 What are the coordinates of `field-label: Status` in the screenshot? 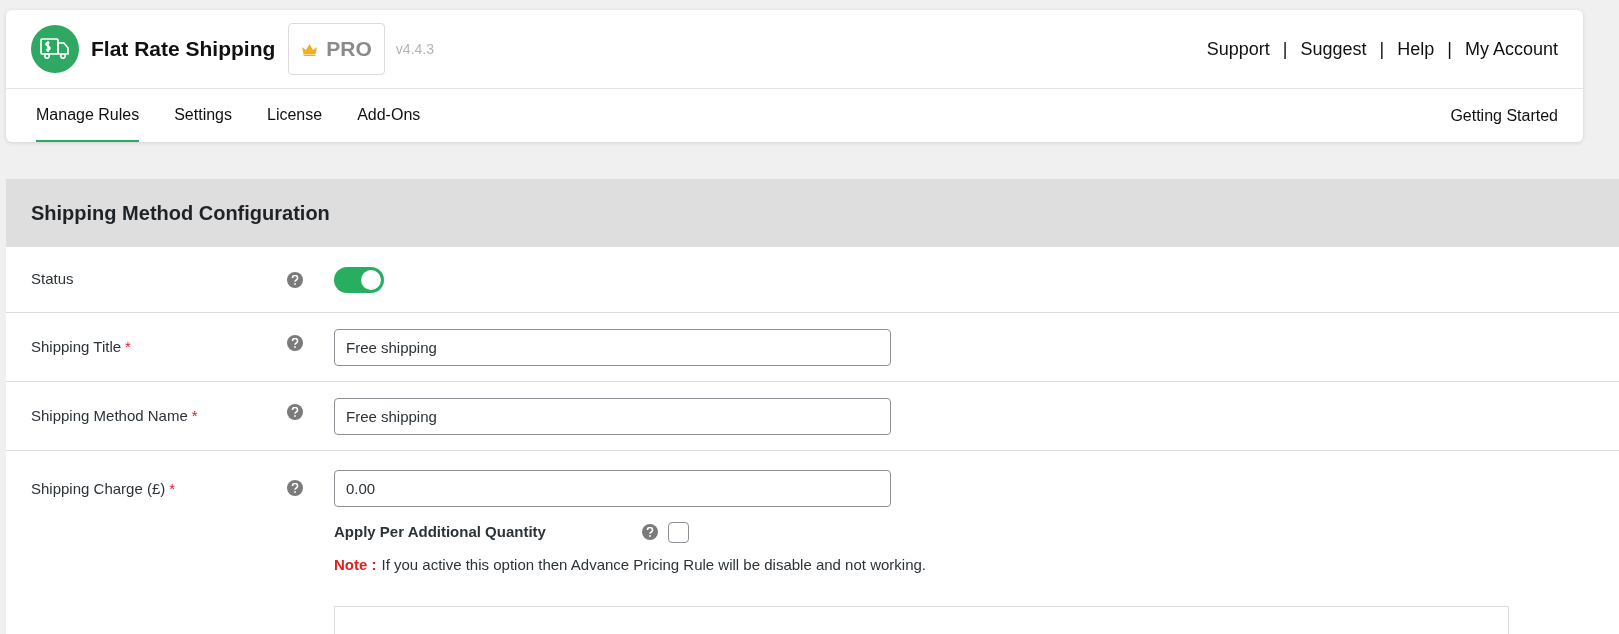 It's located at (52, 279).